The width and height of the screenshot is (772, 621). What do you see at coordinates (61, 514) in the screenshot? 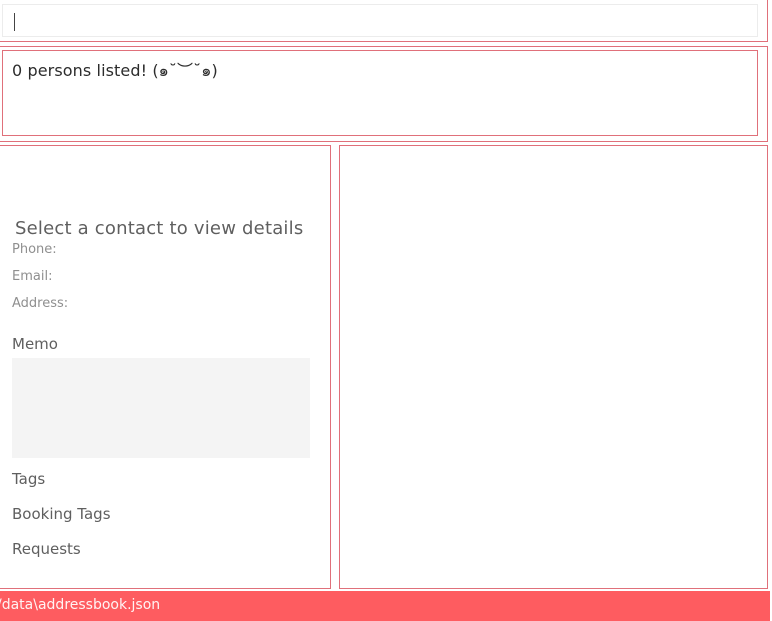
I see `booking-tags-label: Booking Tags` at bounding box center [61, 514].